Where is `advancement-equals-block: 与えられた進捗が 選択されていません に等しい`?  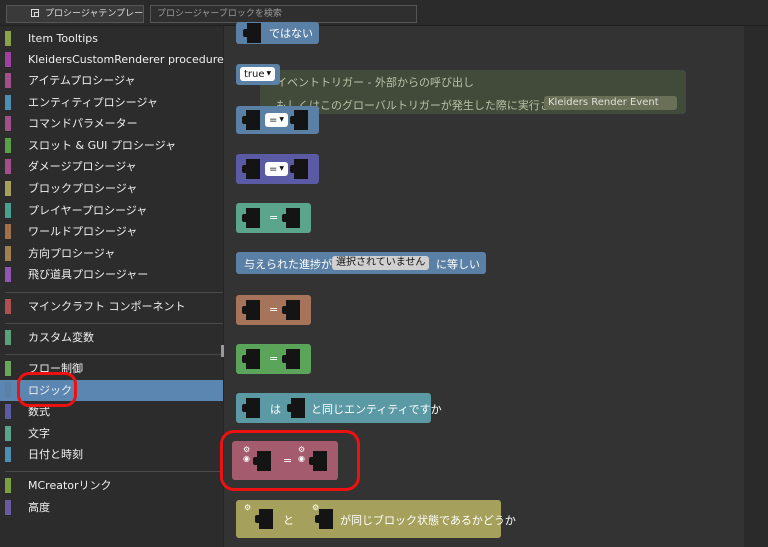 advancement-equals-block: 与えられた進捗が 選択されていません に等しい is located at coordinates (361, 263).